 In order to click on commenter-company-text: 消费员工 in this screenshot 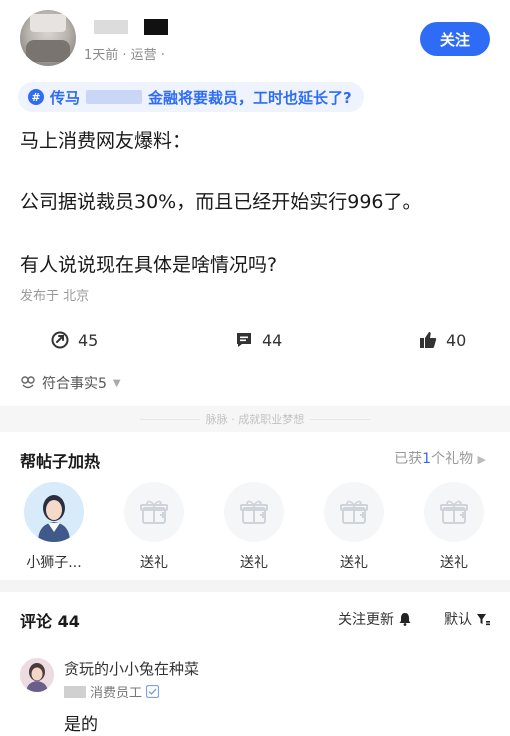, I will do `click(116, 693)`.